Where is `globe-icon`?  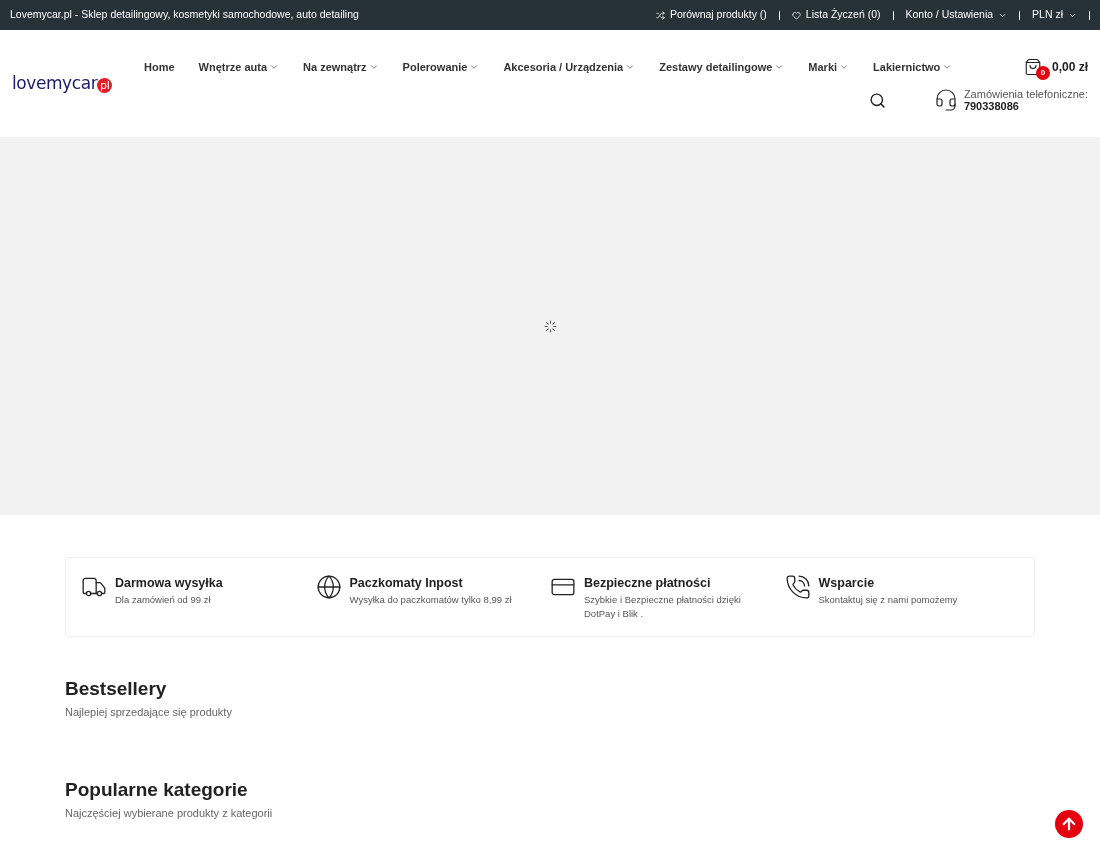
globe-icon is located at coordinates (328, 587).